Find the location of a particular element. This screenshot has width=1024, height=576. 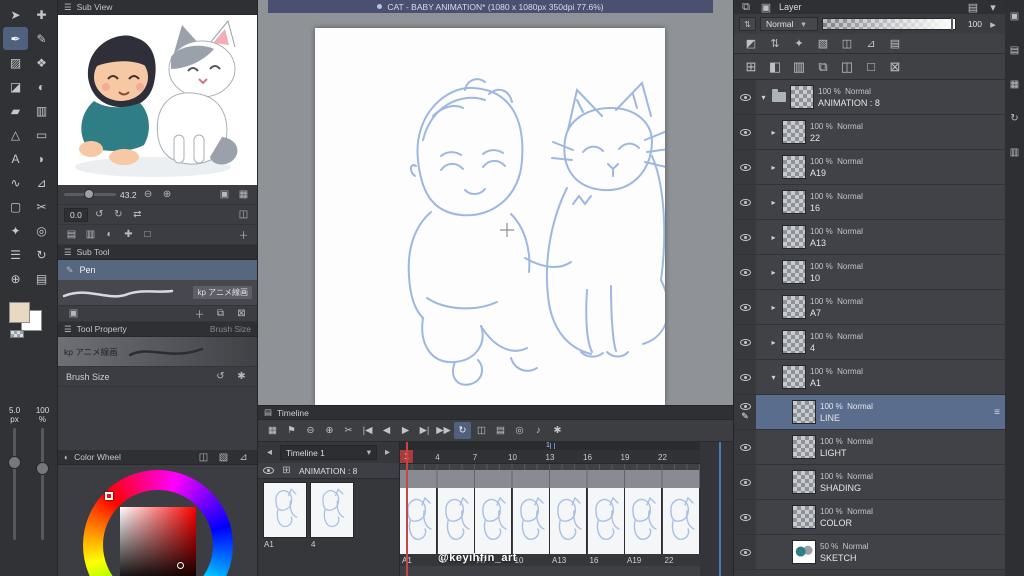

cel-preview-A1 is located at coordinates (285, 510).